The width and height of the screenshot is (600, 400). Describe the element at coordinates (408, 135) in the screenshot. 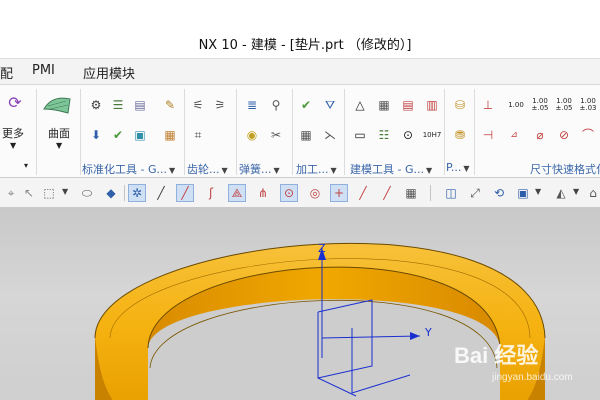

I see `glasses-icon: ⊙` at that location.